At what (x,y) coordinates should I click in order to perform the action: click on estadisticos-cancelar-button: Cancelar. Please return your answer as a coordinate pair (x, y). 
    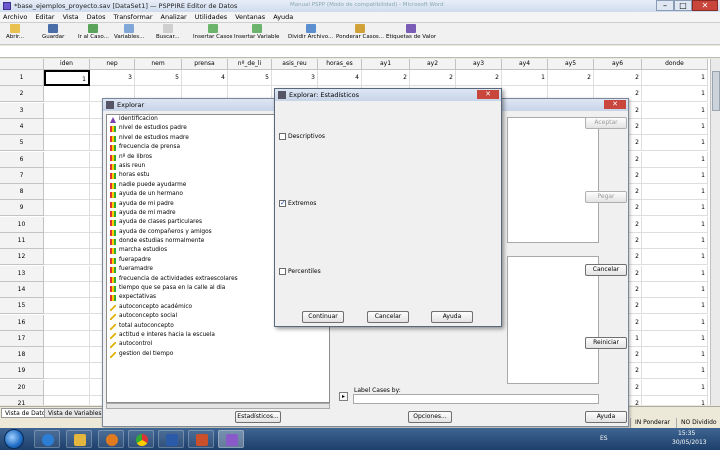
    Looking at the image, I should click on (388, 317).